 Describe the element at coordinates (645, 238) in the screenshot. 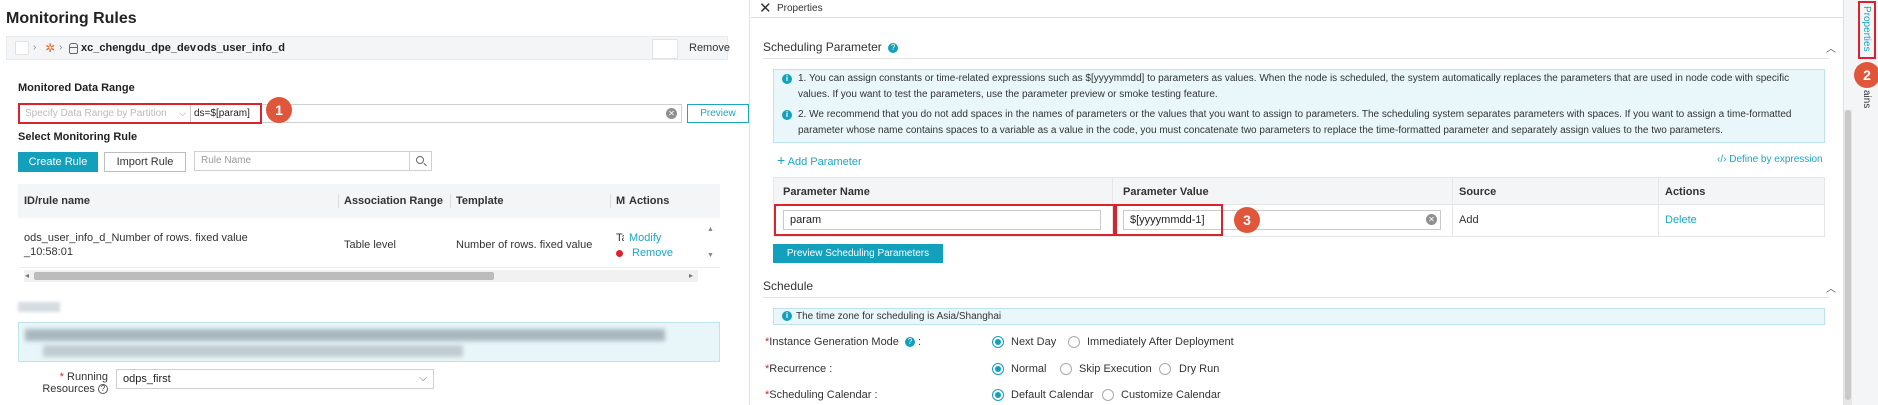

I see `modify-link: Modify` at that location.